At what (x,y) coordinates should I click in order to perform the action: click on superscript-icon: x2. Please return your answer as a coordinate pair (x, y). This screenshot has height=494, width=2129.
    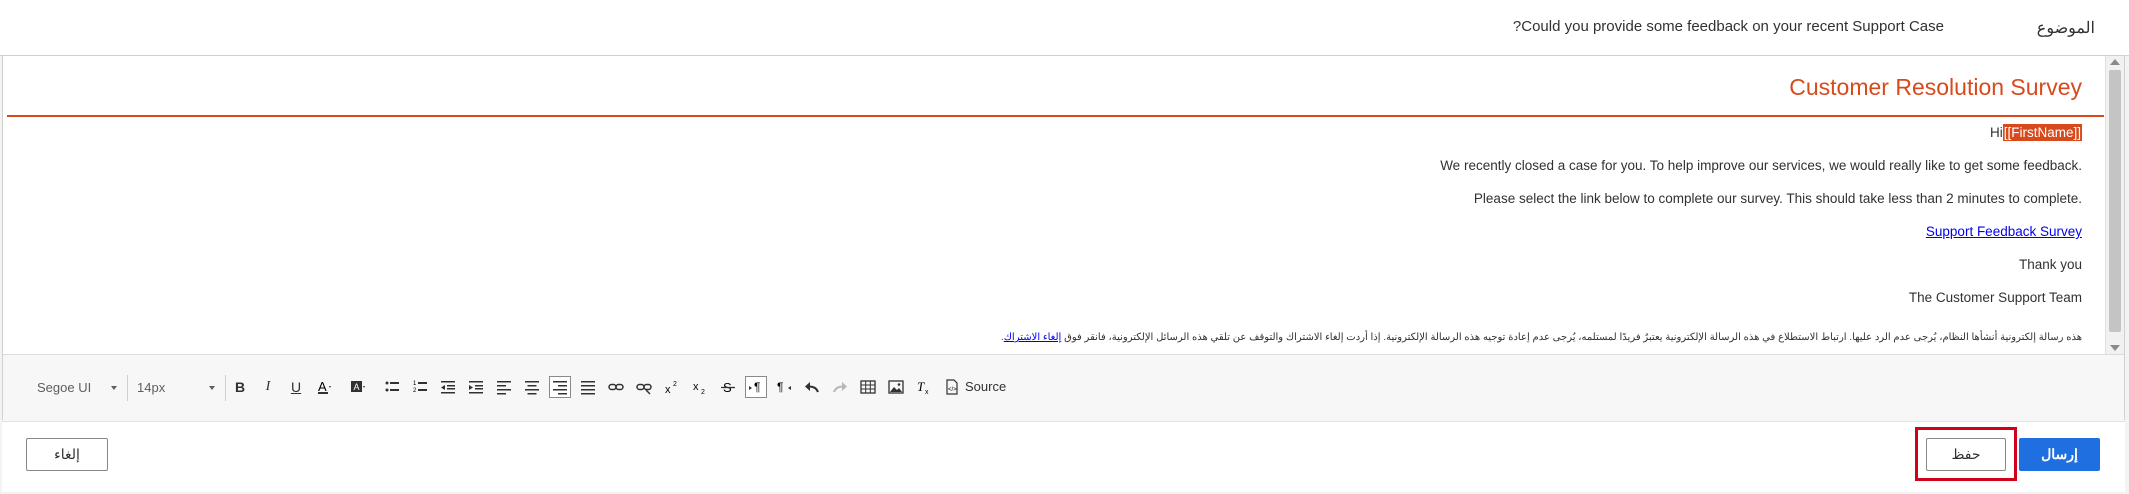
    Looking at the image, I should click on (672, 387).